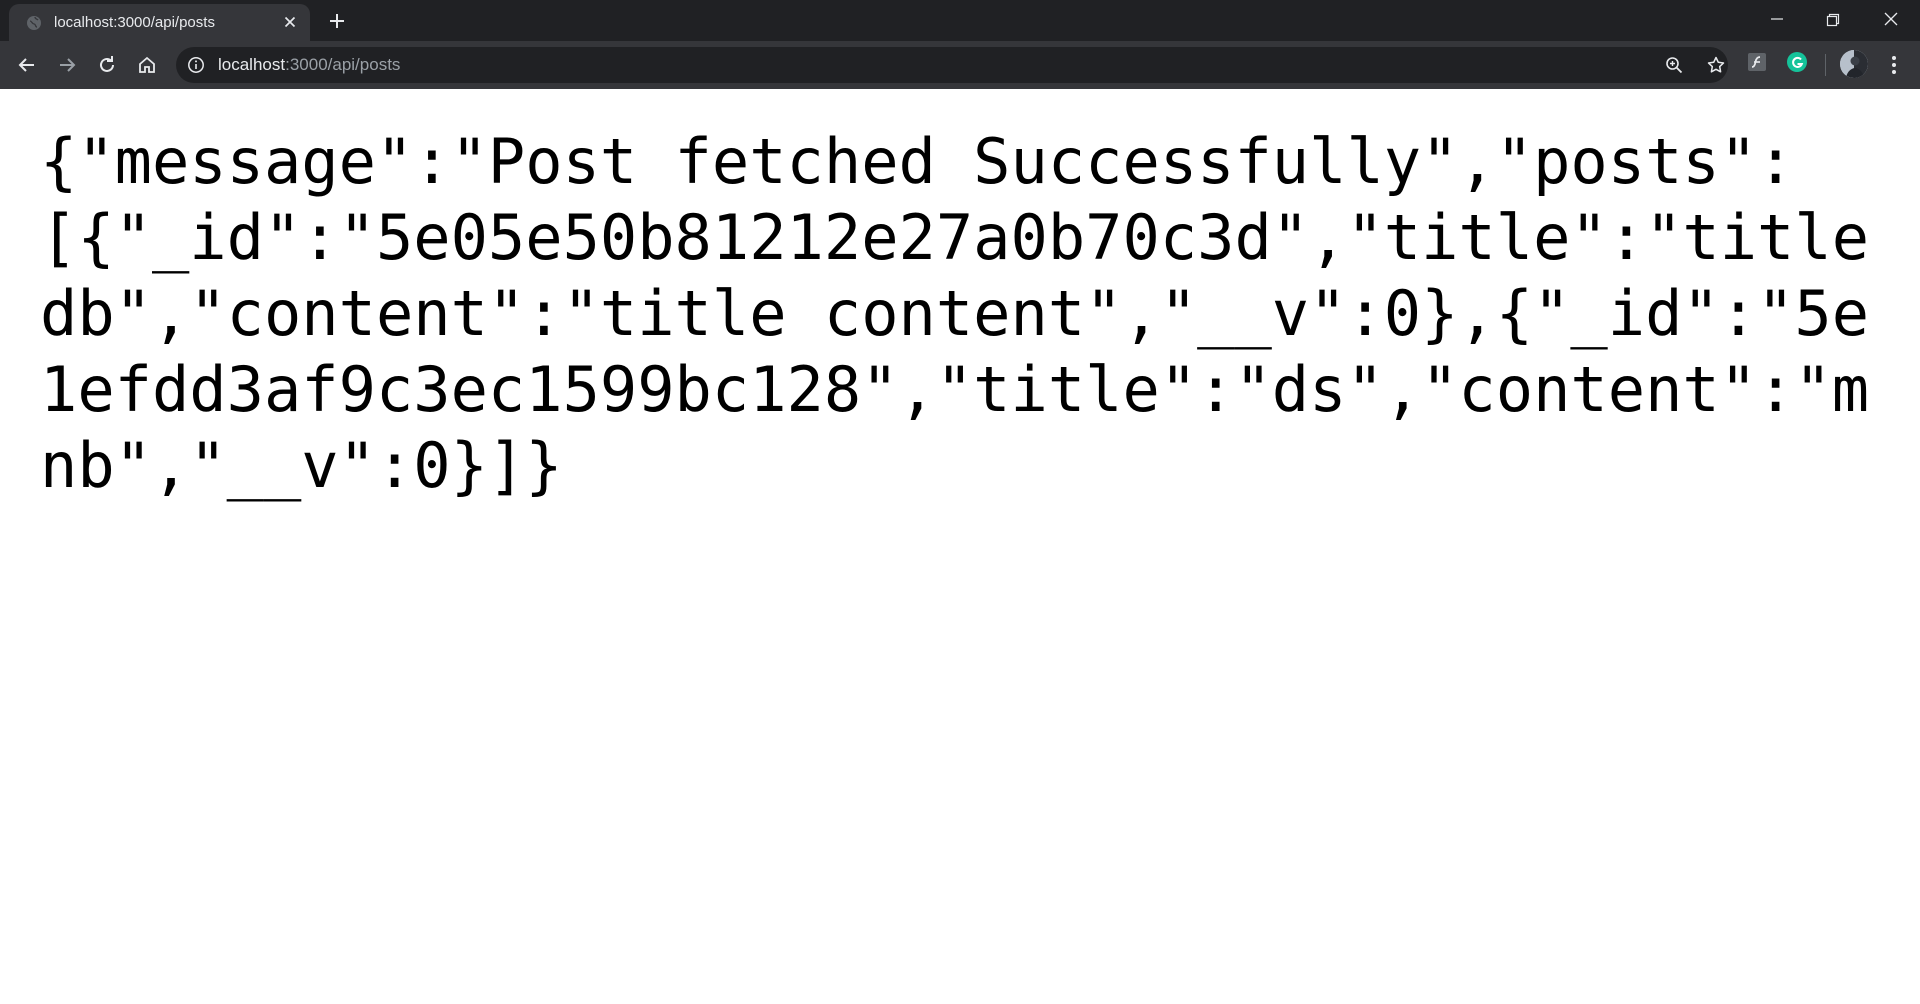  What do you see at coordinates (1757, 62) in the screenshot?
I see `flash-extension-icon` at bounding box center [1757, 62].